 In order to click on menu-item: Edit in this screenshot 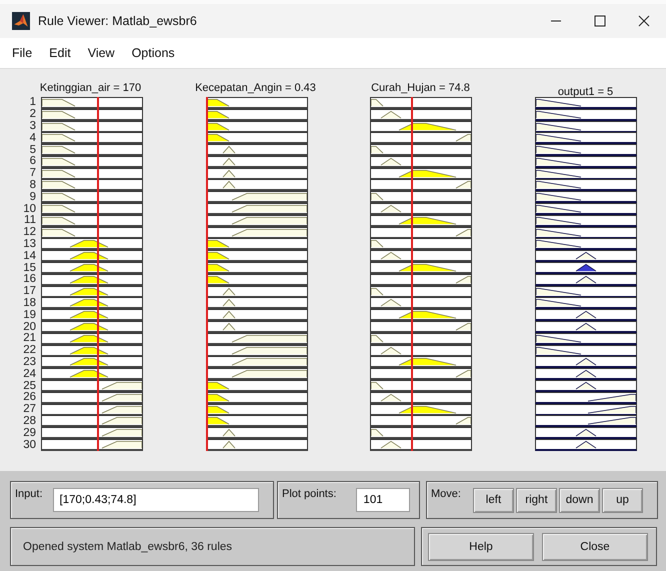, I will do `click(60, 53)`.